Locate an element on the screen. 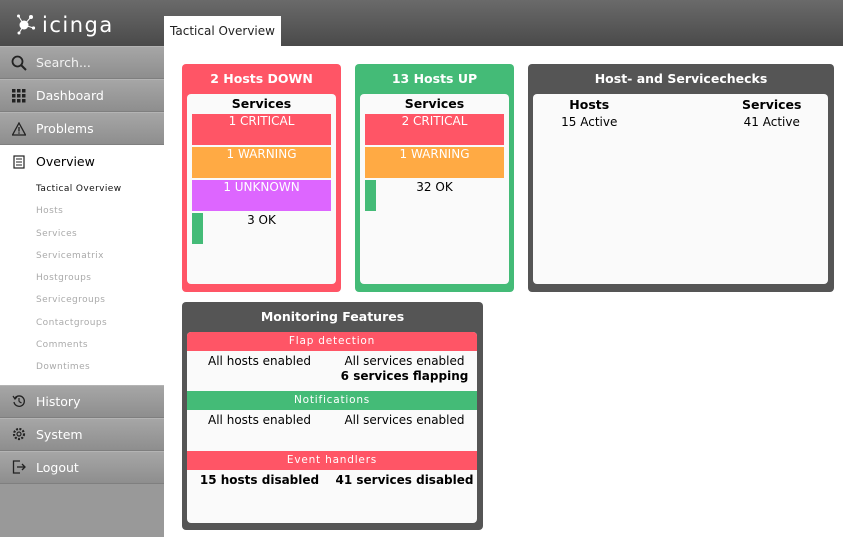 Image resolution: width=843 pixels, height=537 pixels. checks-headings: Hosts Services is located at coordinates (680, 105).